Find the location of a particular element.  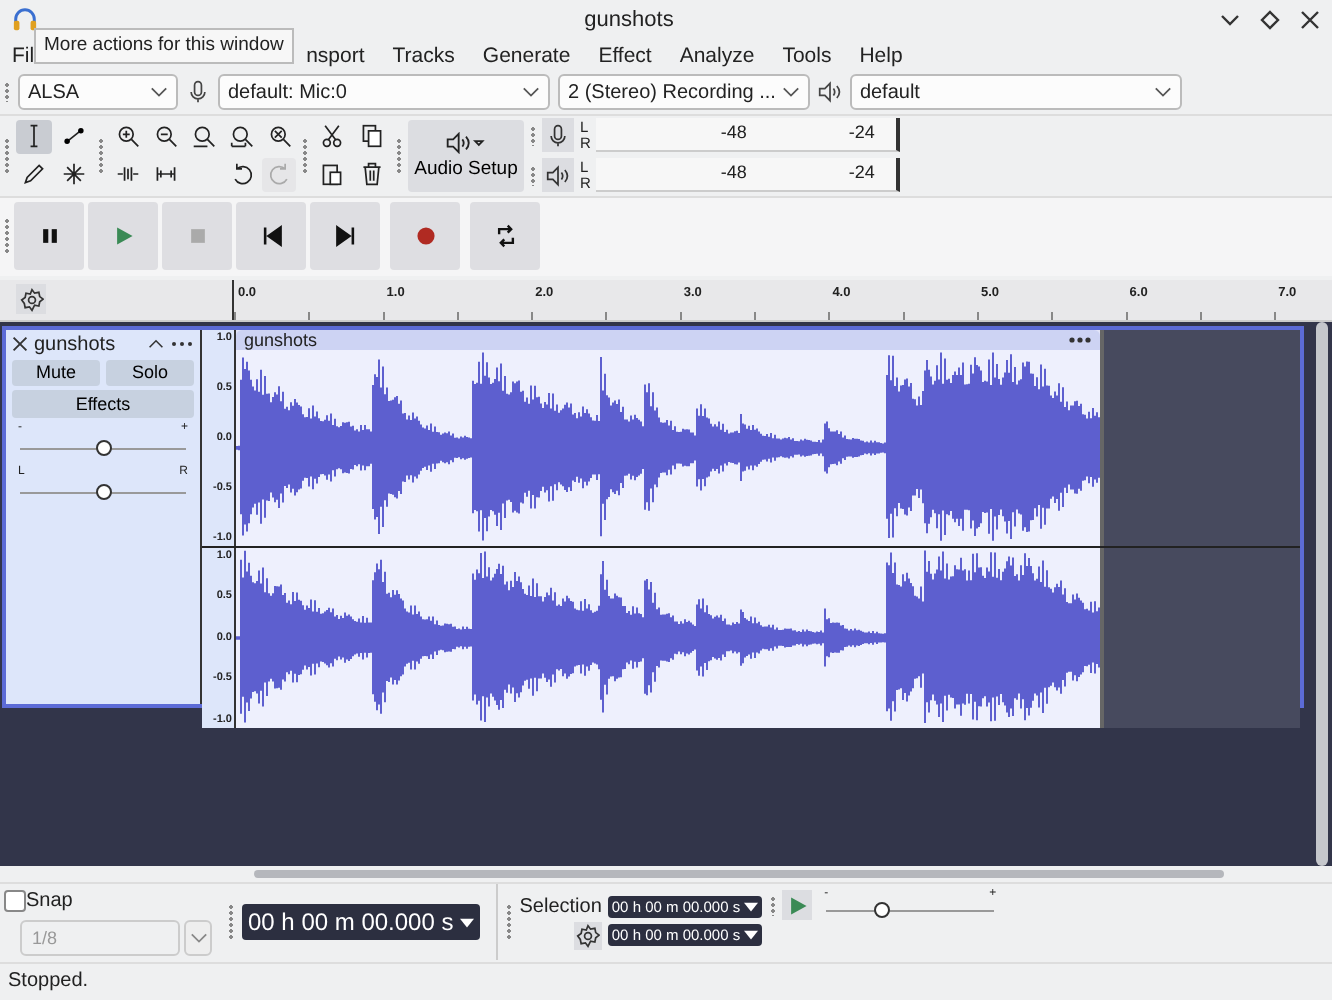

tooltip: More actions for this window is located at coordinates (164, 45).